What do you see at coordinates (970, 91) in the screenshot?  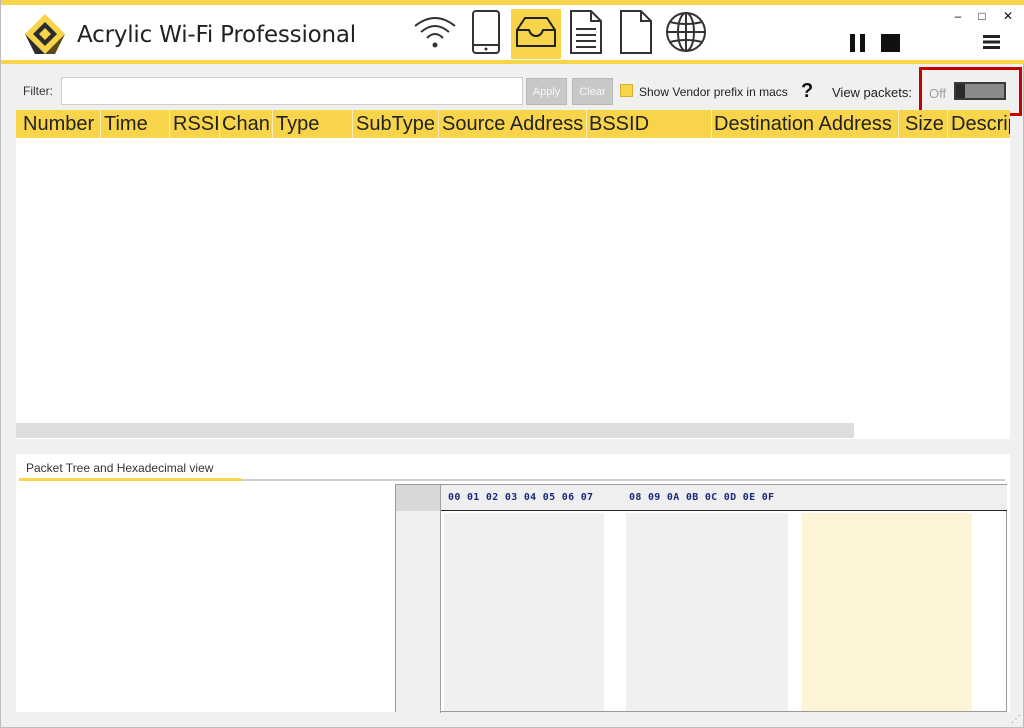 I see `highlight-box` at bounding box center [970, 91].